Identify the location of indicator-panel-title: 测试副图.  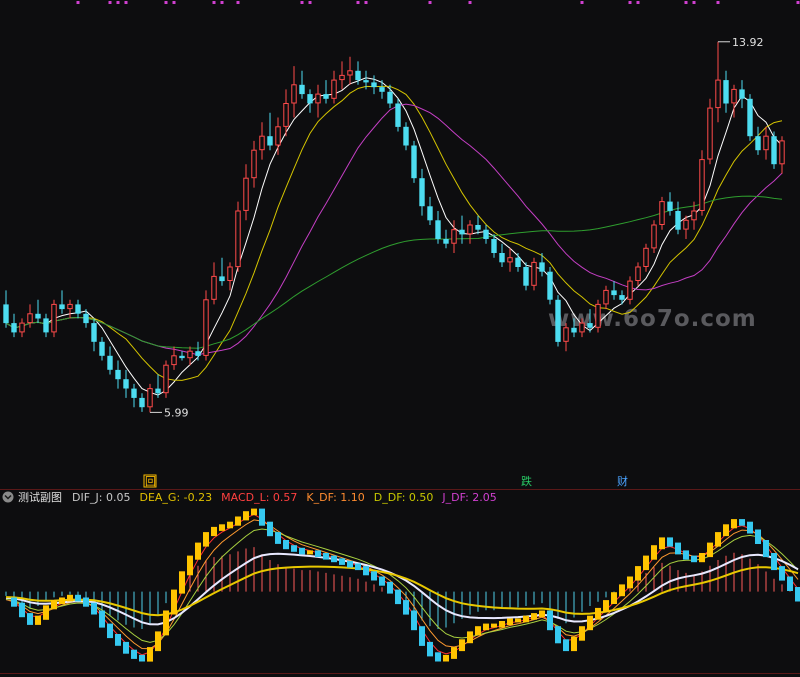
(40, 497).